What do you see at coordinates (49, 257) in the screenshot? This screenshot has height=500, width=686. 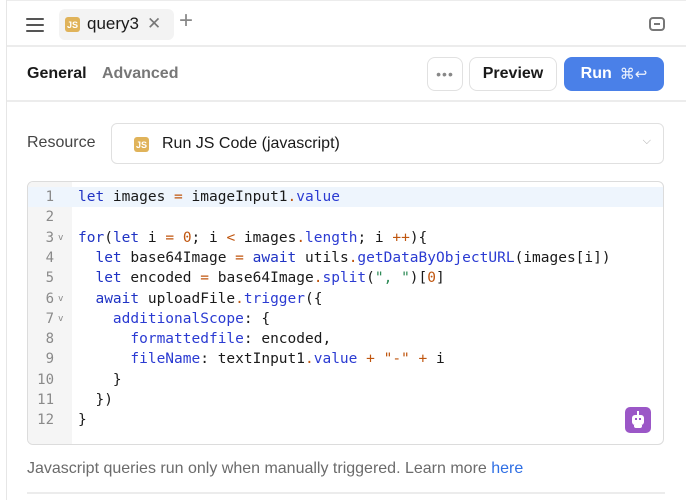 I see `line-number: 4` at bounding box center [49, 257].